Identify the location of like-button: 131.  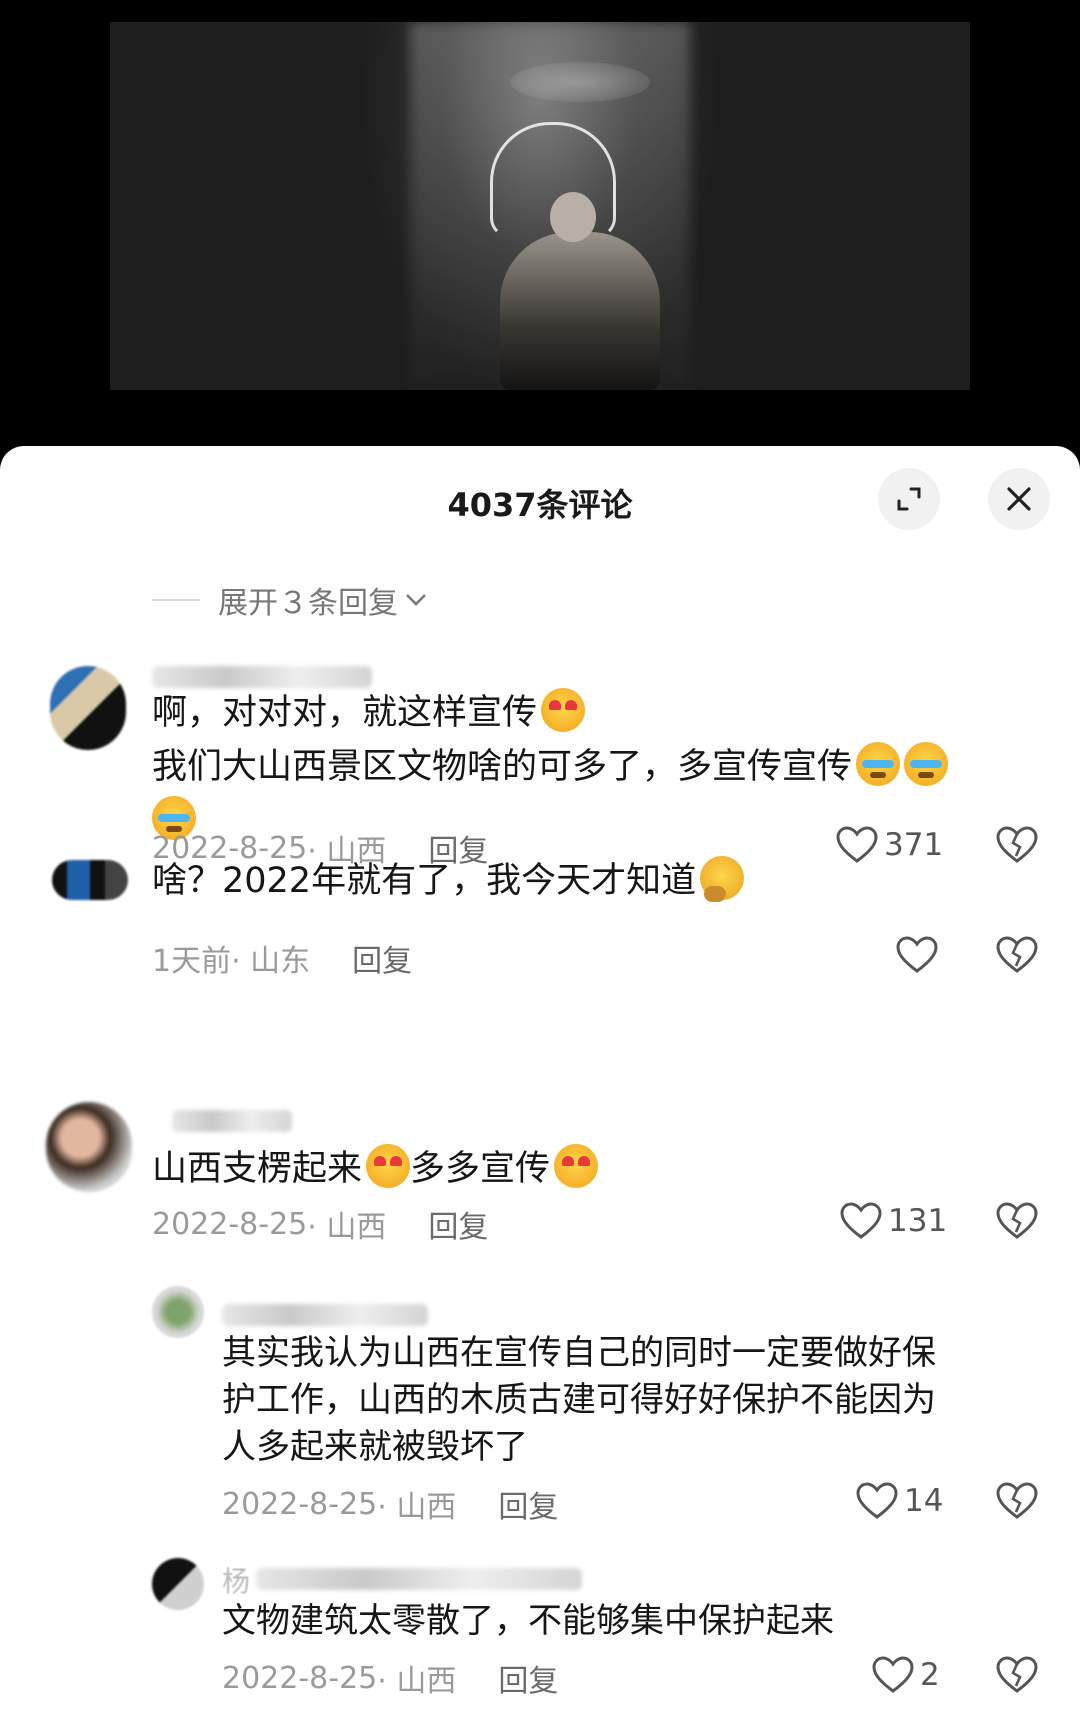
(893, 1221).